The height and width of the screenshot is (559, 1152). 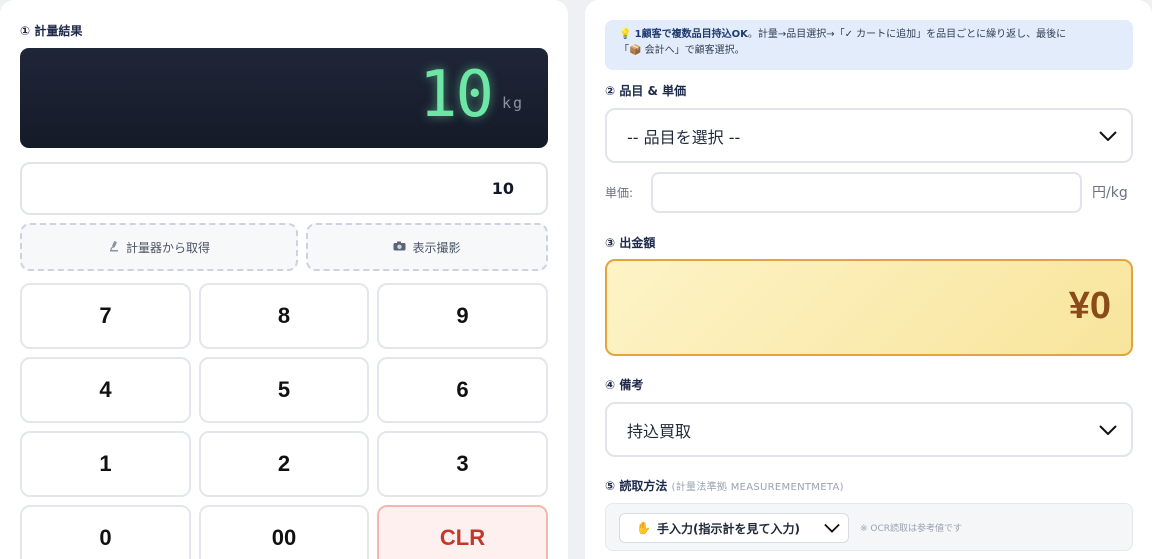 I want to click on hint-bold-text: 1顧客で複数品目持込OK, so click(x=691, y=34).